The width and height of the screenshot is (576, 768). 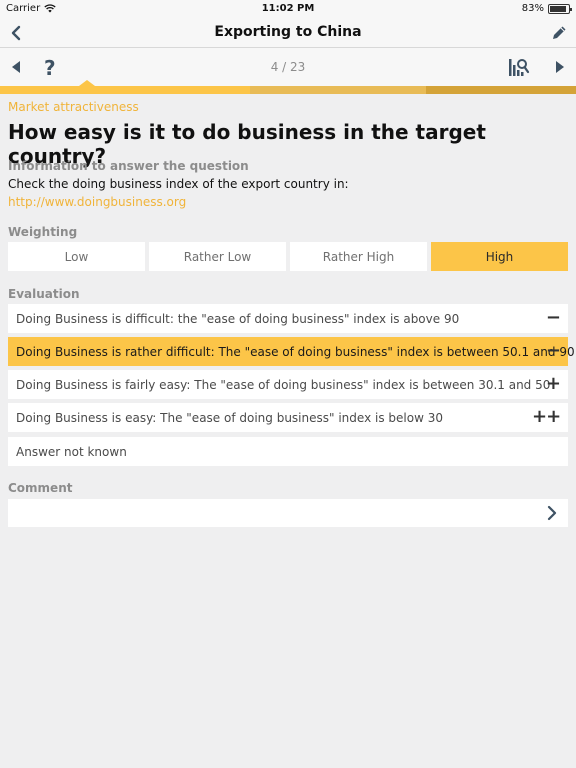 I want to click on chevron-right-icon, so click(x=552, y=513).